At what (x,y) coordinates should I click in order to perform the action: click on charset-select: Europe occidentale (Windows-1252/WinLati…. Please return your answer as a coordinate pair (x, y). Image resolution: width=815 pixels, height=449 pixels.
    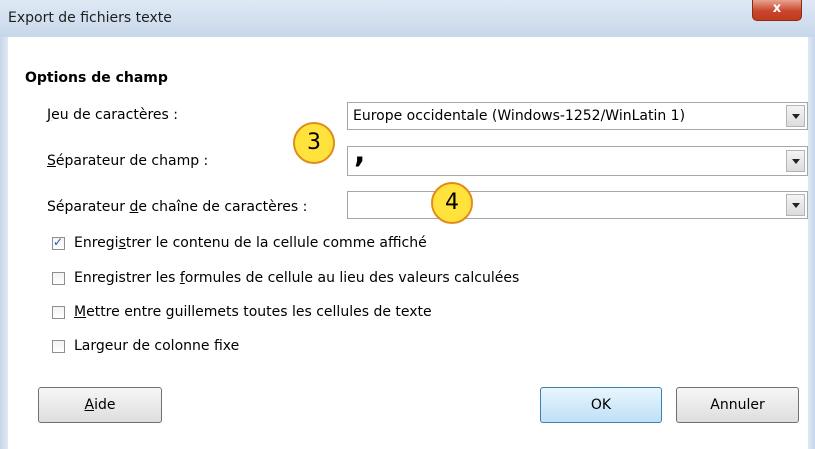
    Looking at the image, I should click on (577, 116).